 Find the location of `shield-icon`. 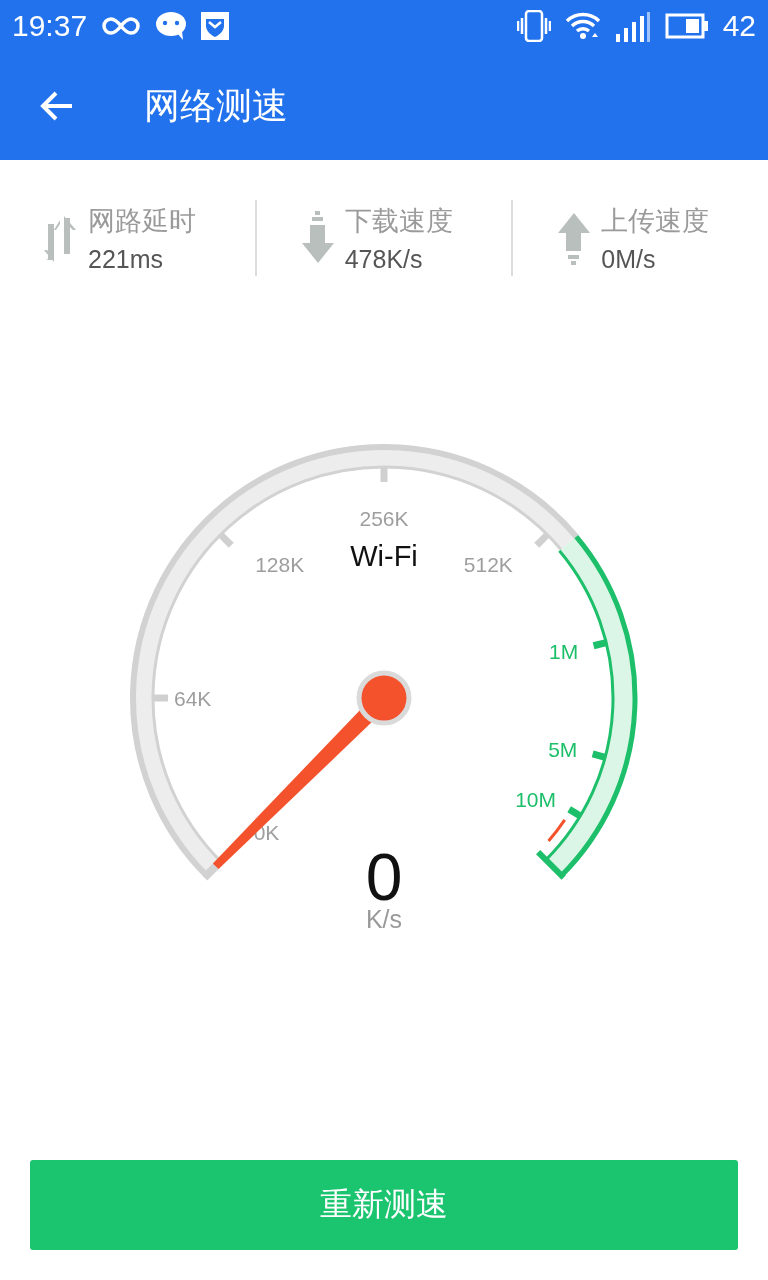

shield-icon is located at coordinates (215, 26).